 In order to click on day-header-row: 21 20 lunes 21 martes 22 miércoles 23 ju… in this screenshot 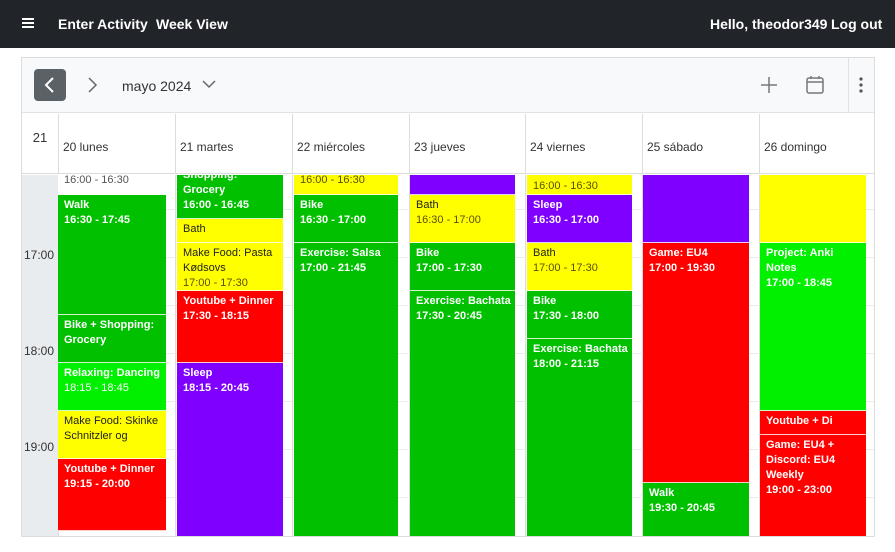, I will do `click(448, 144)`.